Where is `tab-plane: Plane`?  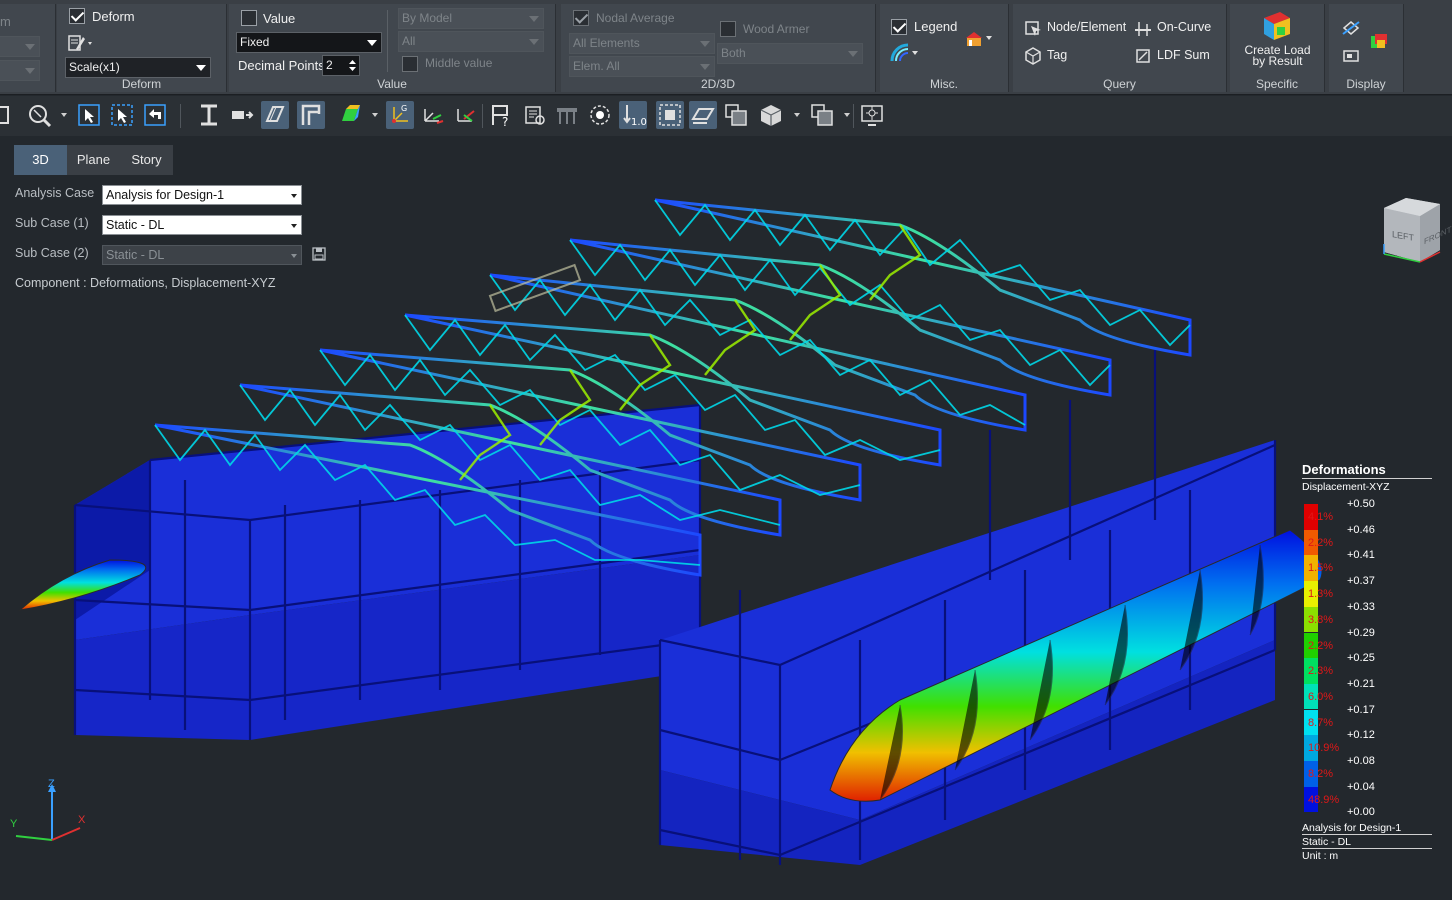
tab-plane: Plane is located at coordinates (93, 160).